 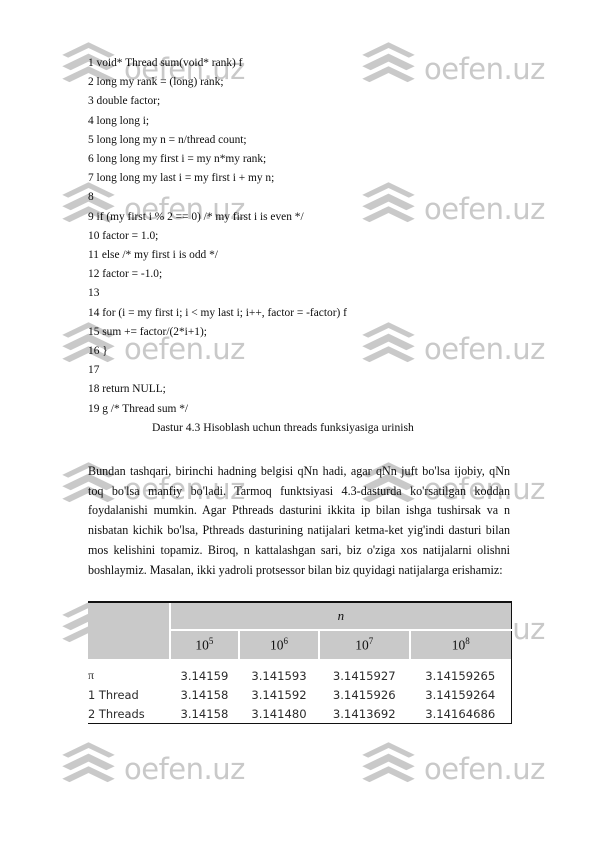 I want to click on code-line: 2 long my rank = (long) rank;, so click(x=156, y=82).